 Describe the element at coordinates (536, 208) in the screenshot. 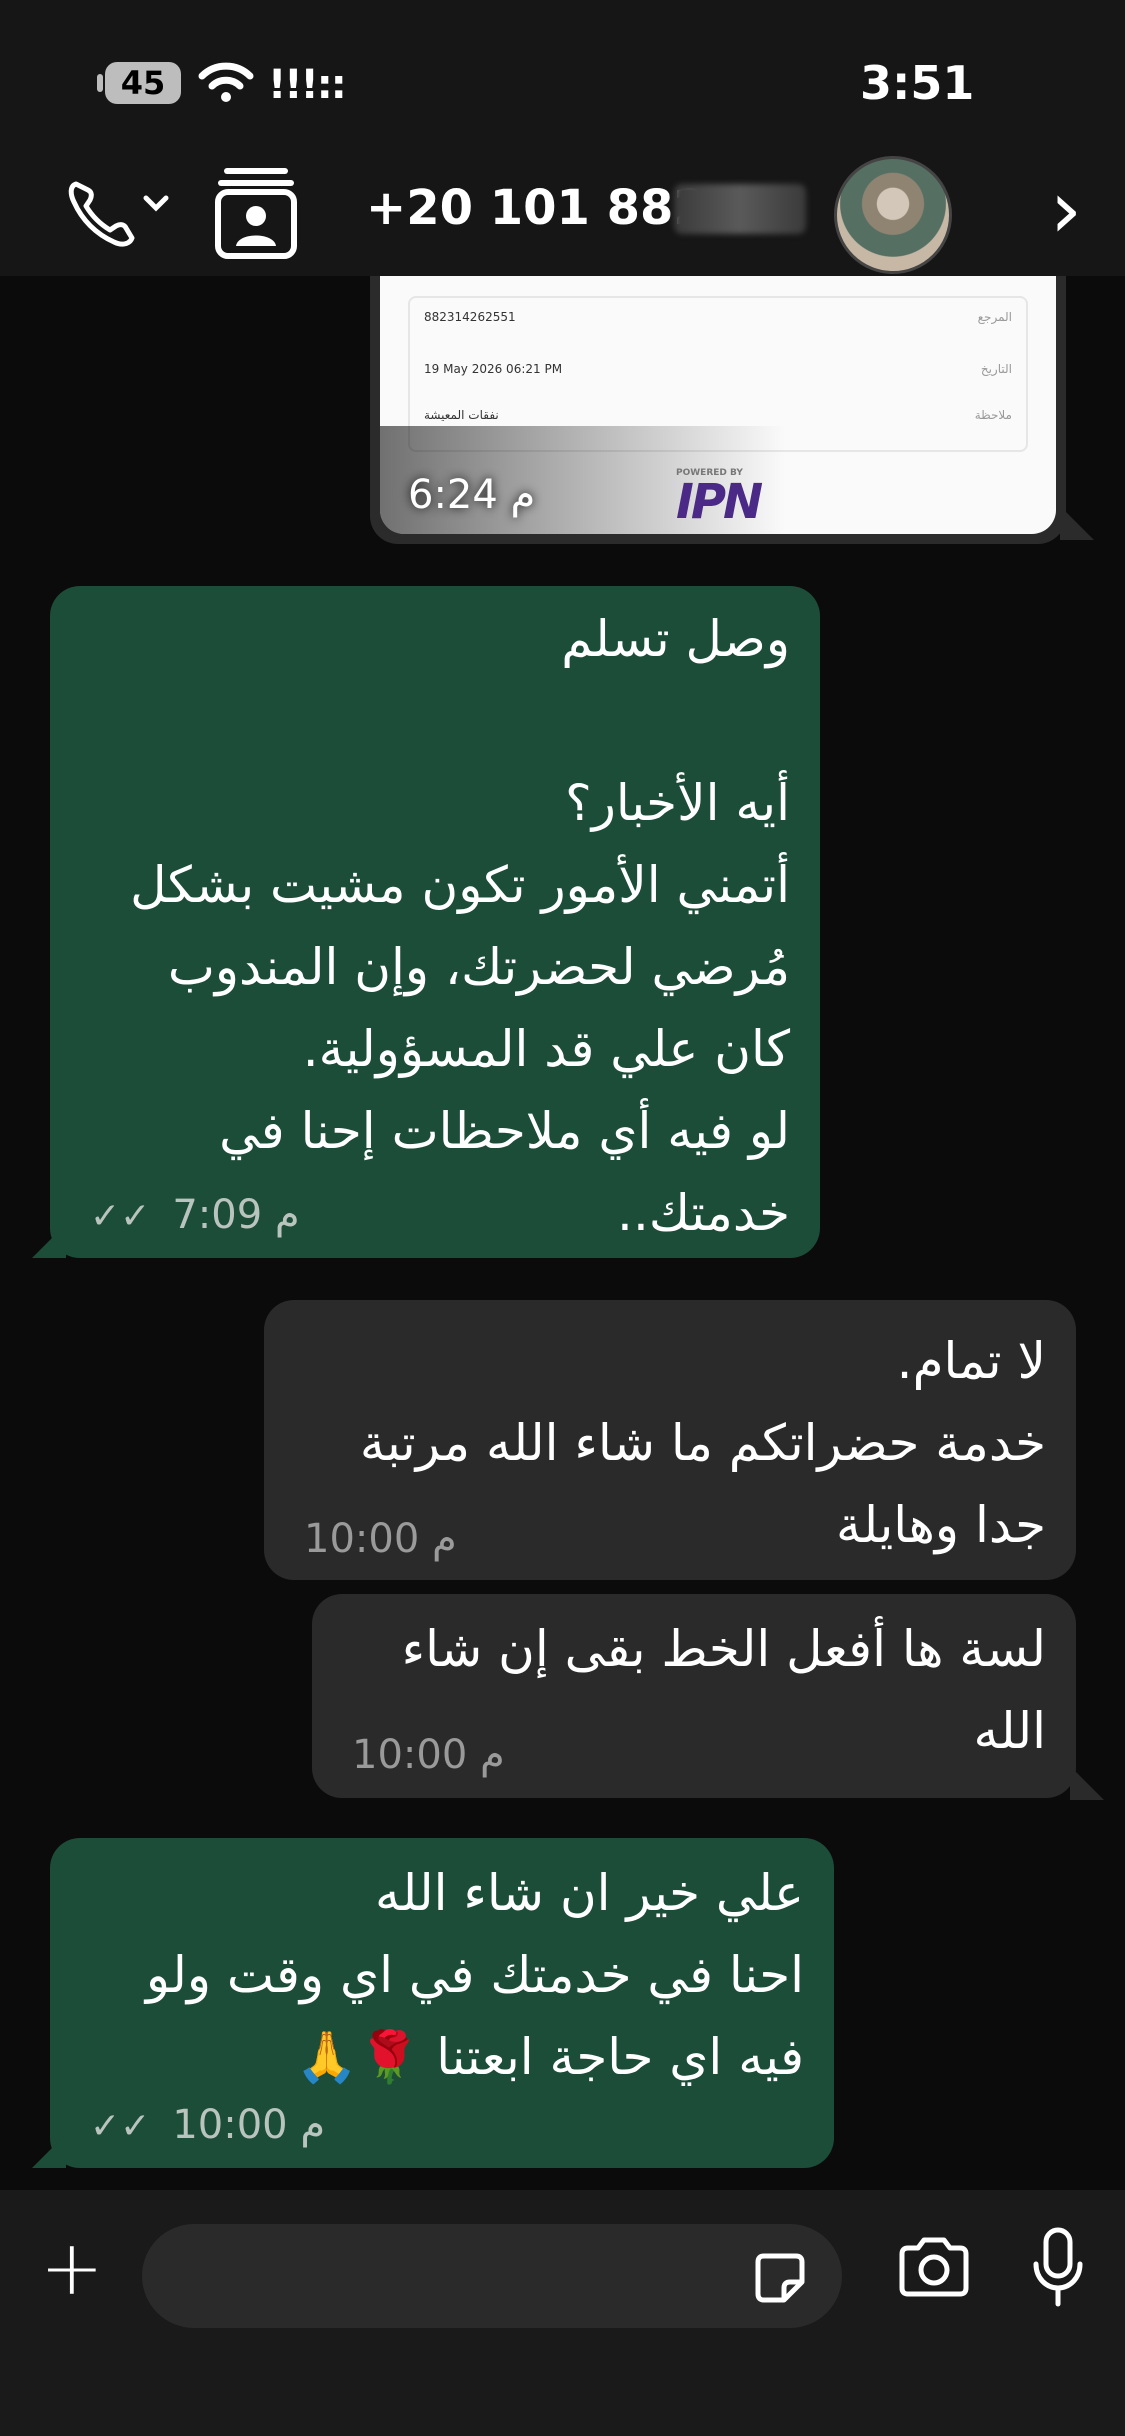

I see `contact-number: +20 101 882` at that location.